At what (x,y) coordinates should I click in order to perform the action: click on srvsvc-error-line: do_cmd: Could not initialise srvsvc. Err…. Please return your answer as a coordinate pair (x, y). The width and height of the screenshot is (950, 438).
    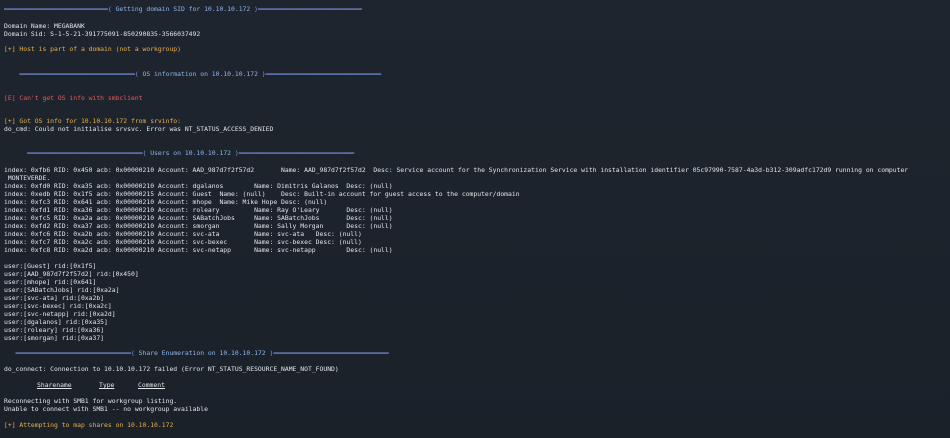
    Looking at the image, I should click on (139, 129).